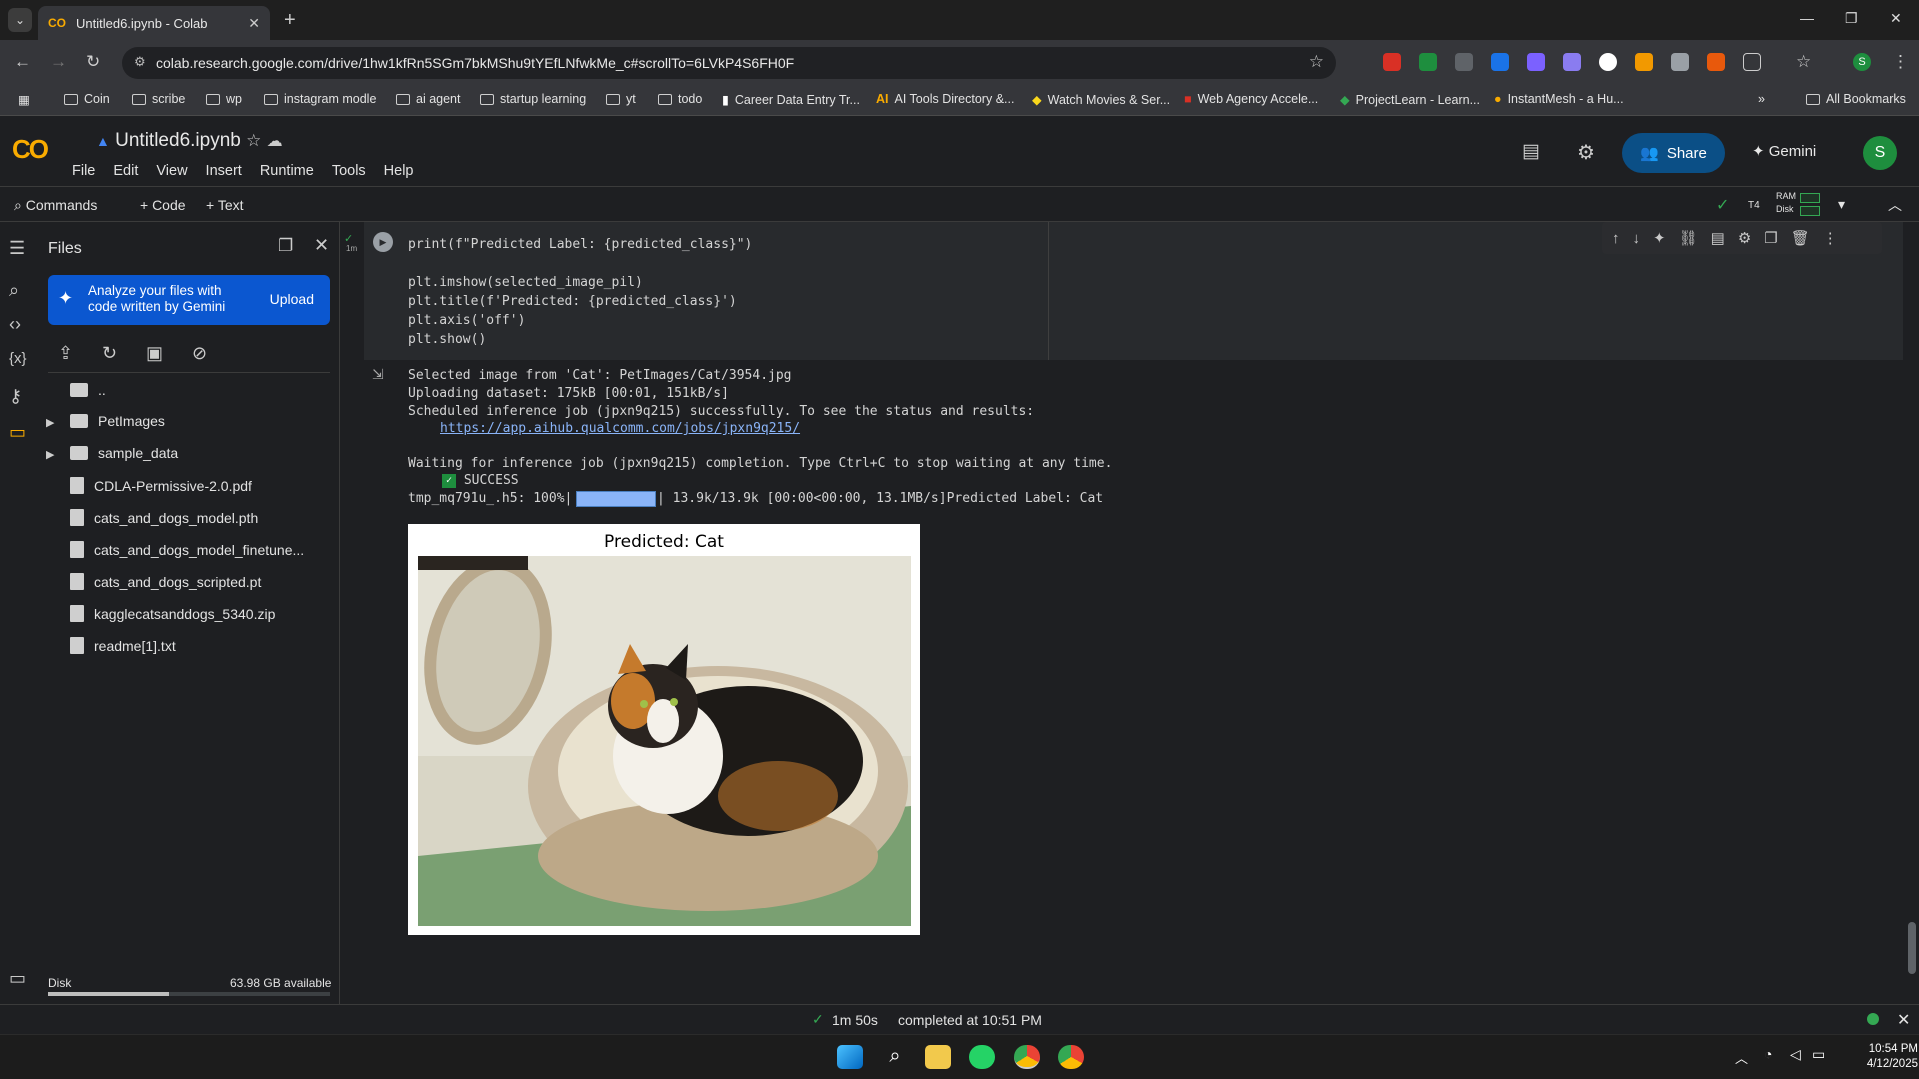  I want to click on menu-insert: Insert, so click(224, 171).